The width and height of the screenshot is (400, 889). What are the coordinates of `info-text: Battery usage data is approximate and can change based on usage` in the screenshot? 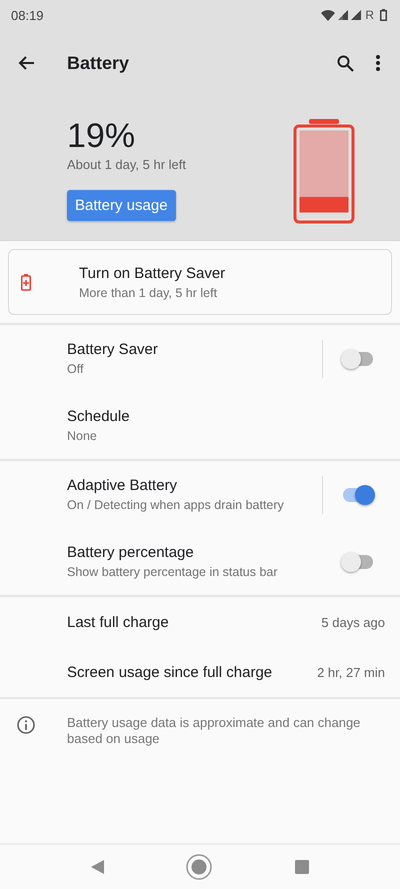 It's located at (214, 731).